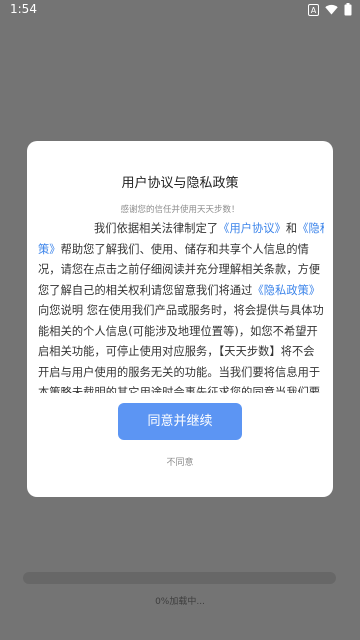 The height and width of the screenshot is (640, 360). What do you see at coordinates (145, 290) in the screenshot?
I see `policy-text-segment: 您了解自己的相关权利请您留意我们将通过` at bounding box center [145, 290].